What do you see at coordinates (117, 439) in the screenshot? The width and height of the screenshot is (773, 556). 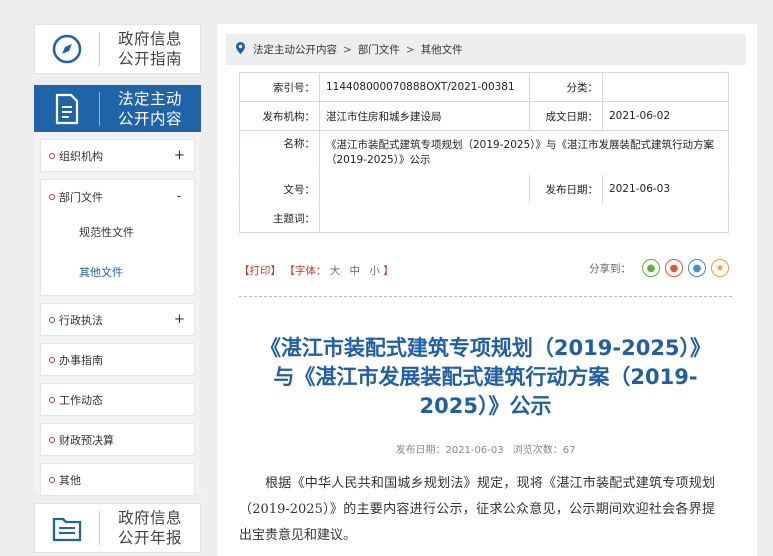 I see `sidebar-item-budget: 财政预决算` at bounding box center [117, 439].